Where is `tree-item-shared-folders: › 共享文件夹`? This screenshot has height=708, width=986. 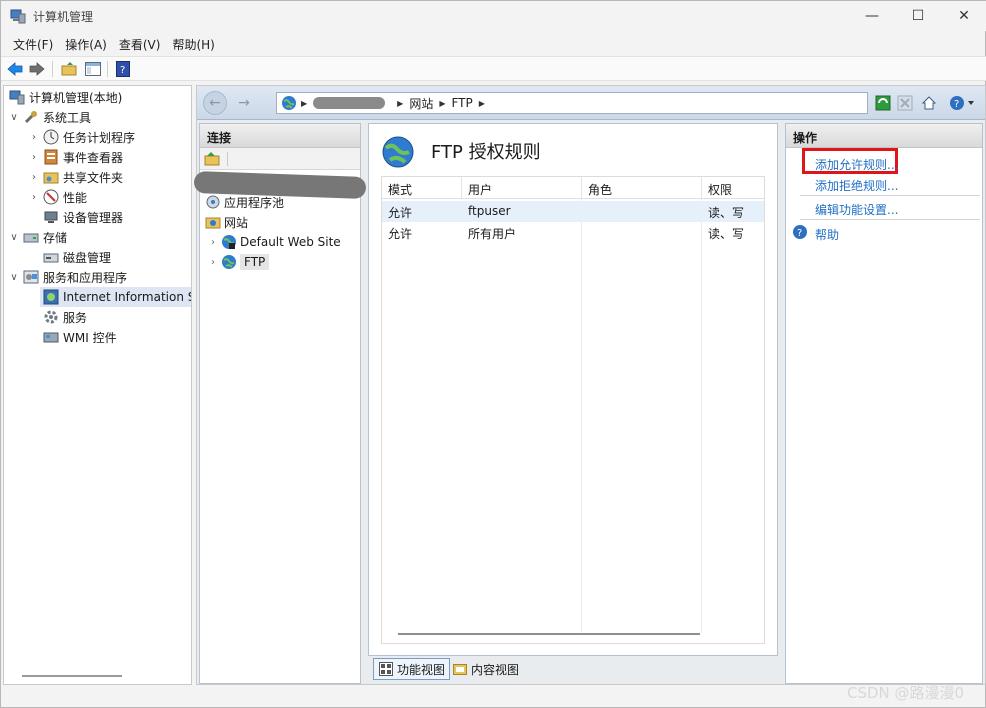 tree-item-shared-folders: › 共享文件夹 is located at coordinates (75, 177).